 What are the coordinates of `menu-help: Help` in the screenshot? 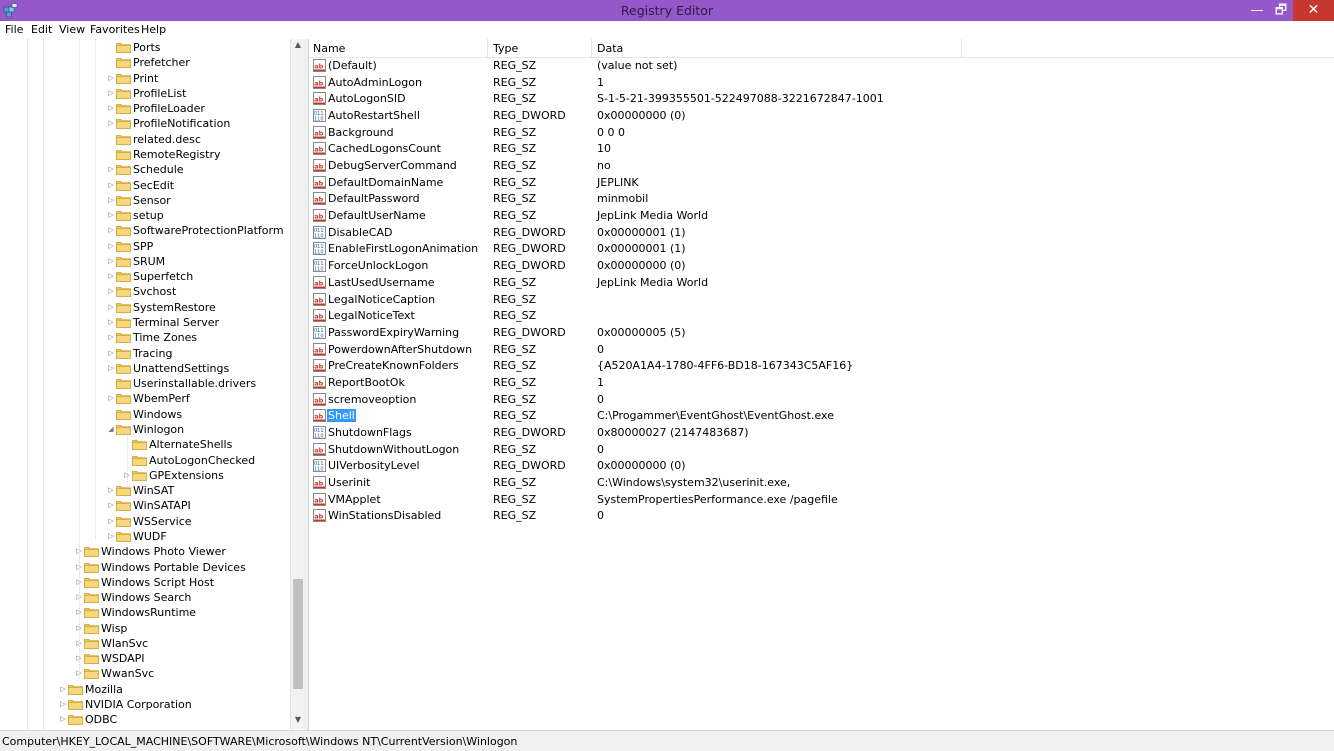 It's located at (153, 29).